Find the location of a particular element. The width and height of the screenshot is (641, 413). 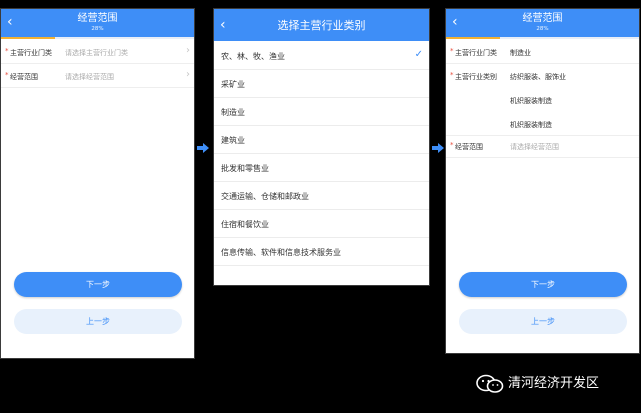

header-bar: ‹ 选择主营行业类别 is located at coordinates (321, 25).